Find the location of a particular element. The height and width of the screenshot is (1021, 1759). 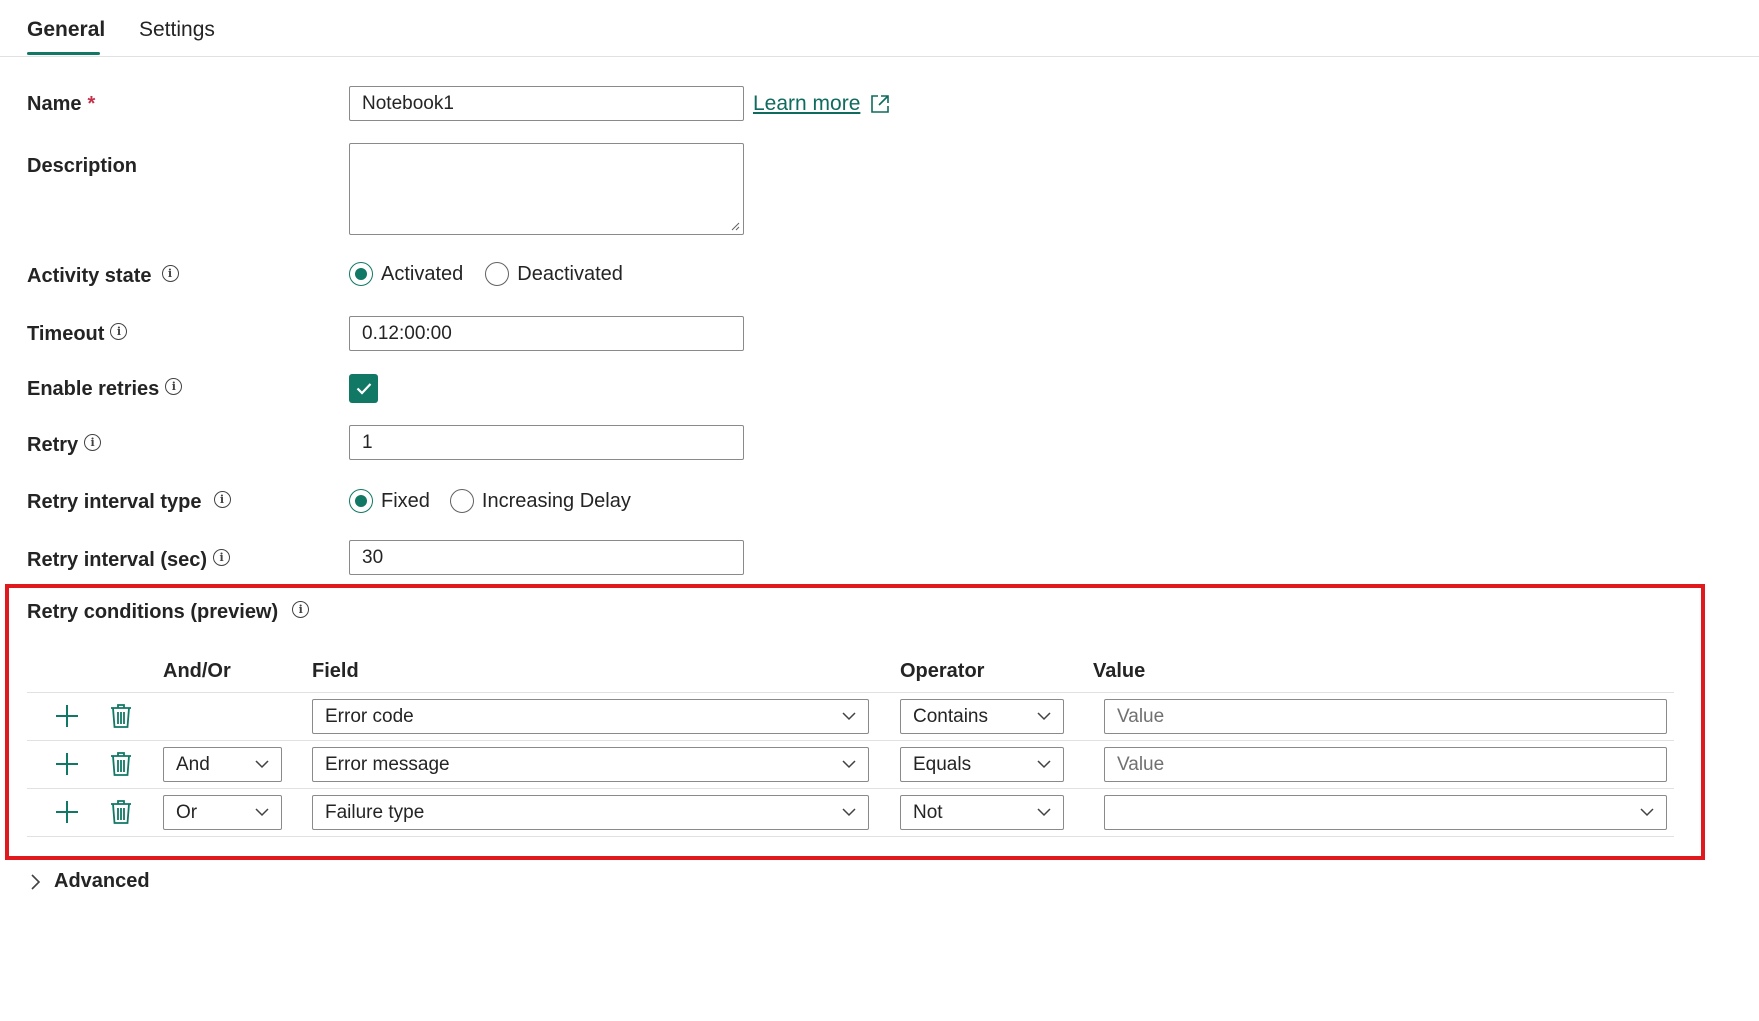

field-select: Error message is located at coordinates (590, 764).